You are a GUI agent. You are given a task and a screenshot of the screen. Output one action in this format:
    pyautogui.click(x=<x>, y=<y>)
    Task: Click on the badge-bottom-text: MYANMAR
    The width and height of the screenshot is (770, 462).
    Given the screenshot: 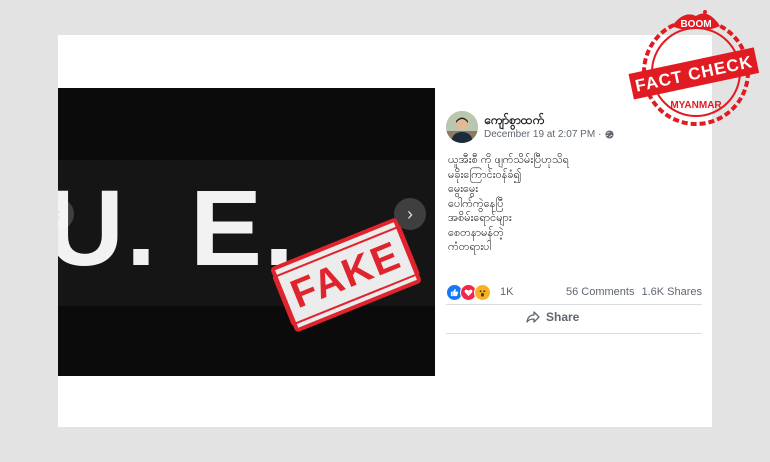 What is the action you would take?
    pyautogui.click(x=696, y=105)
    